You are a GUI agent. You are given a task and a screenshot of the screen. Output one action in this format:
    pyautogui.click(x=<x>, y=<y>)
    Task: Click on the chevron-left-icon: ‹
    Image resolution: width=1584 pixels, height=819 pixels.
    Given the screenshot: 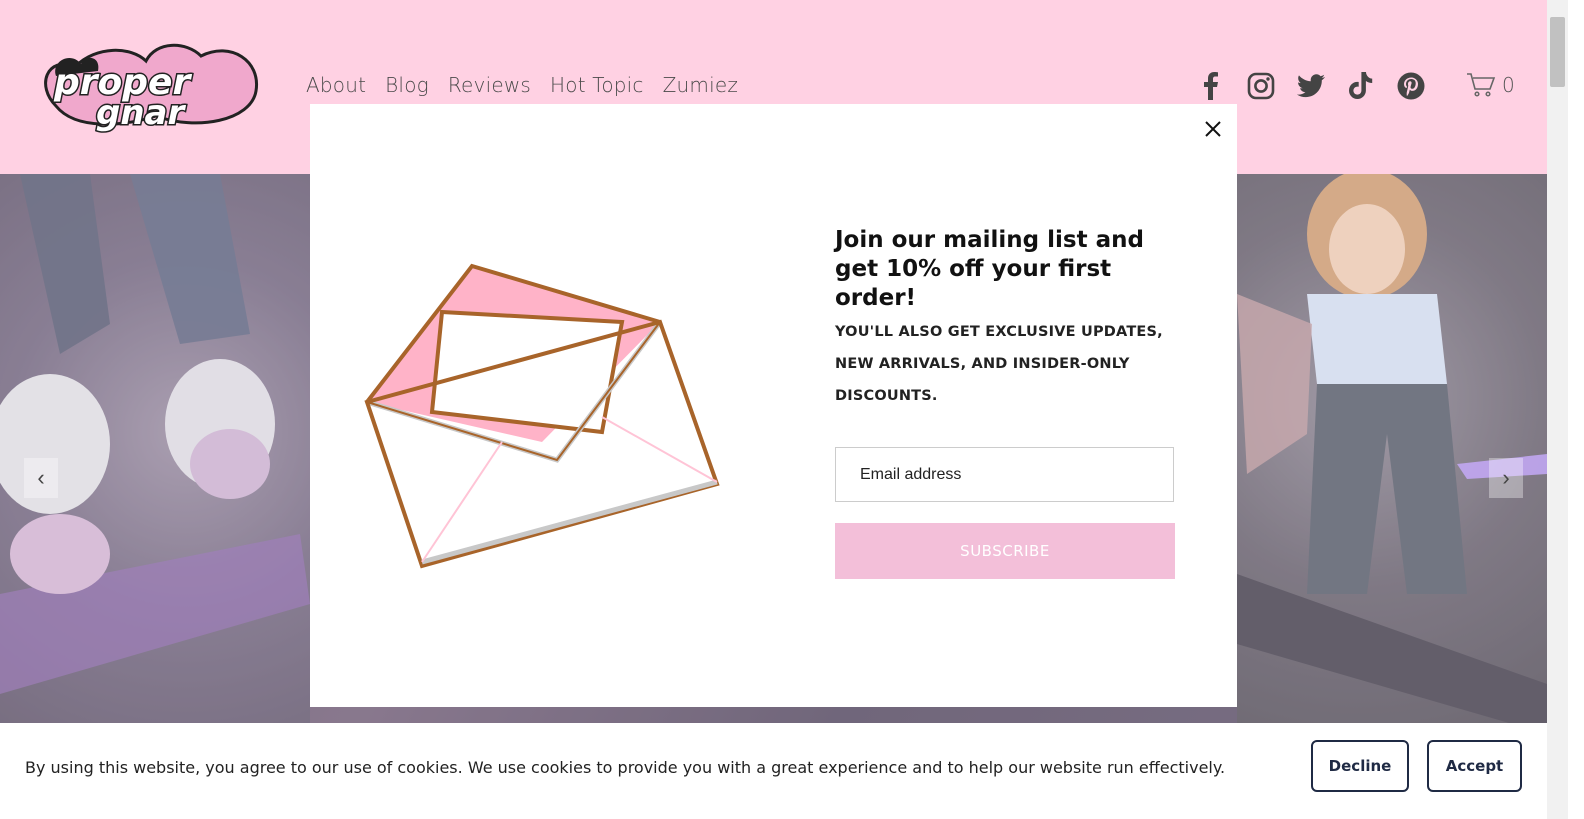 What is the action you would take?
    pyautogui.click(x=41, y=477)
    